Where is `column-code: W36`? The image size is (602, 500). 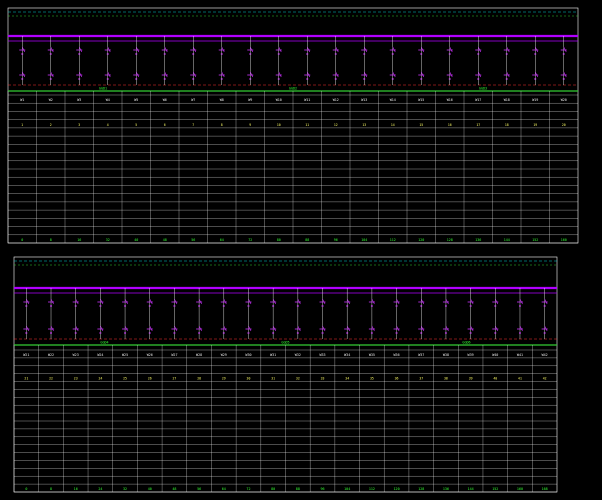
column-code: W36 is located at coordinates (397, 355).